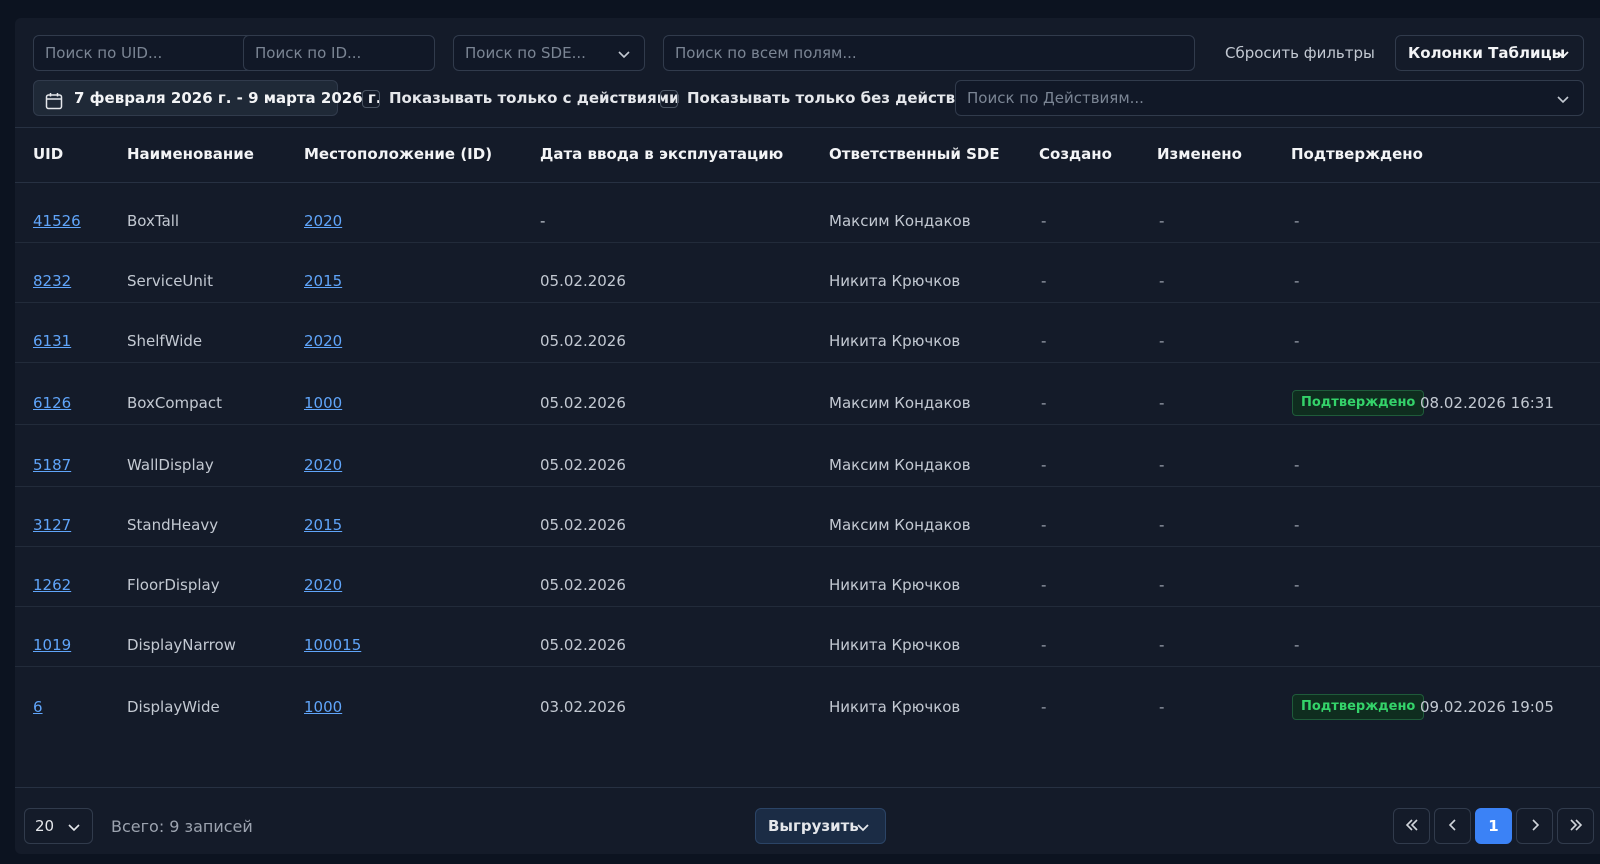 The image size is (1600, 864). What do you see at coordinates (170, 465) in the screenshot?
I see `item-name: WallDisplay` at bounding box center [170, 465].